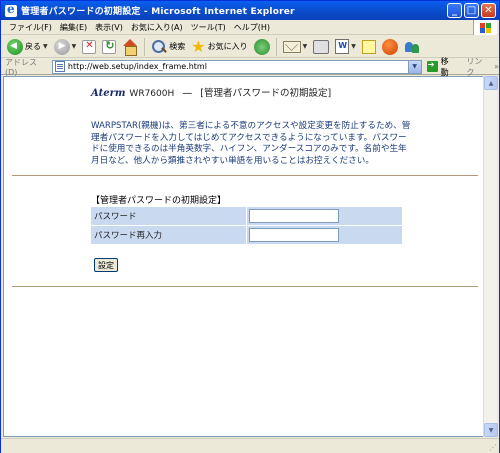 This screenshot has height=453, width=500. What do you see at coordinates (15, 46) in the screenshot?
I see `back-arrow-icon` at bounding box center [15, 46].